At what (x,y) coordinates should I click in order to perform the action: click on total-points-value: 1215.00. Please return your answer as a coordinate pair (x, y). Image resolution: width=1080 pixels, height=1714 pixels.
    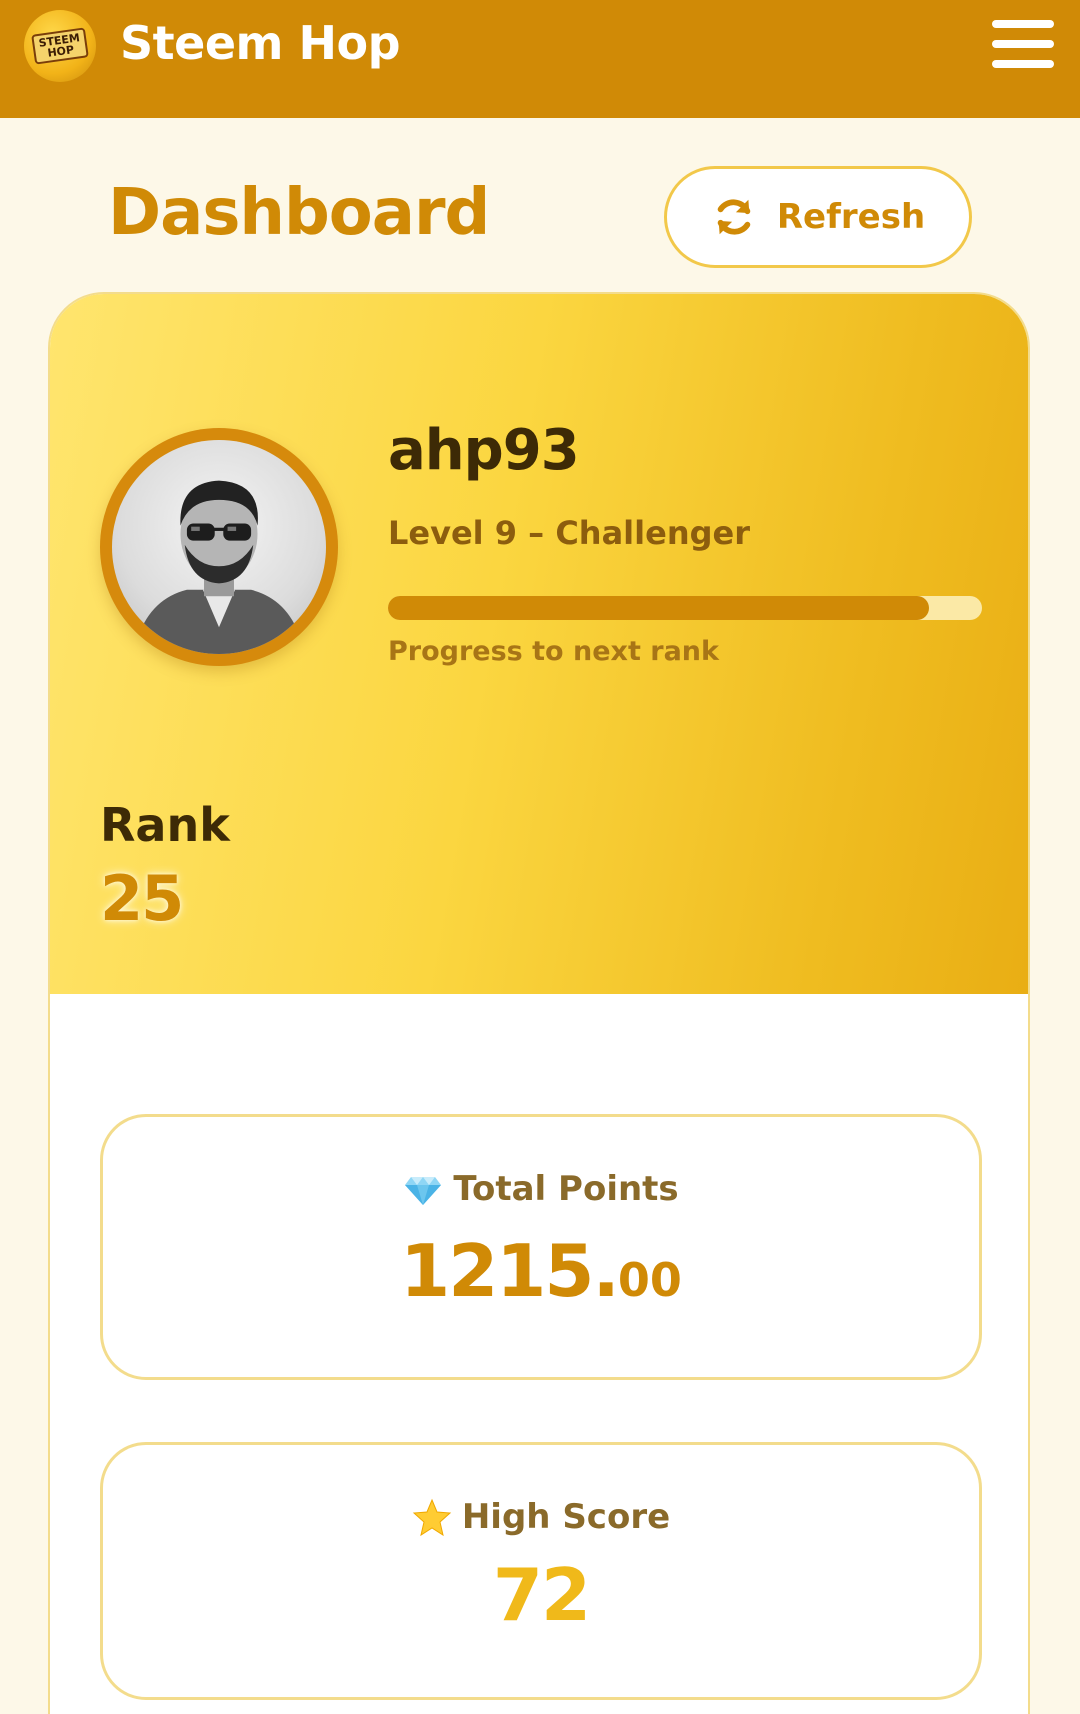
    Looking at the image, I should click on (541, 1271).